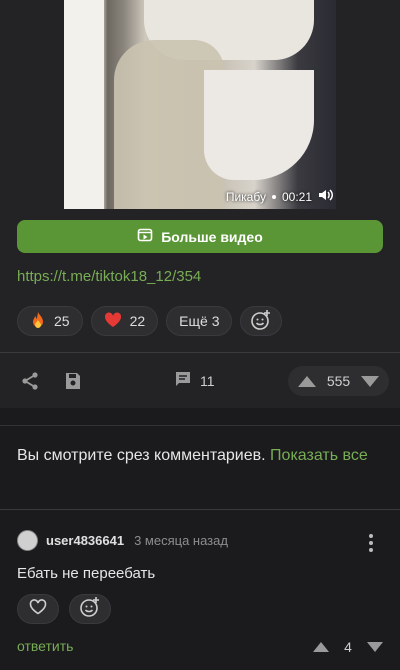  I want to click on share-icon, so click(30, 383).